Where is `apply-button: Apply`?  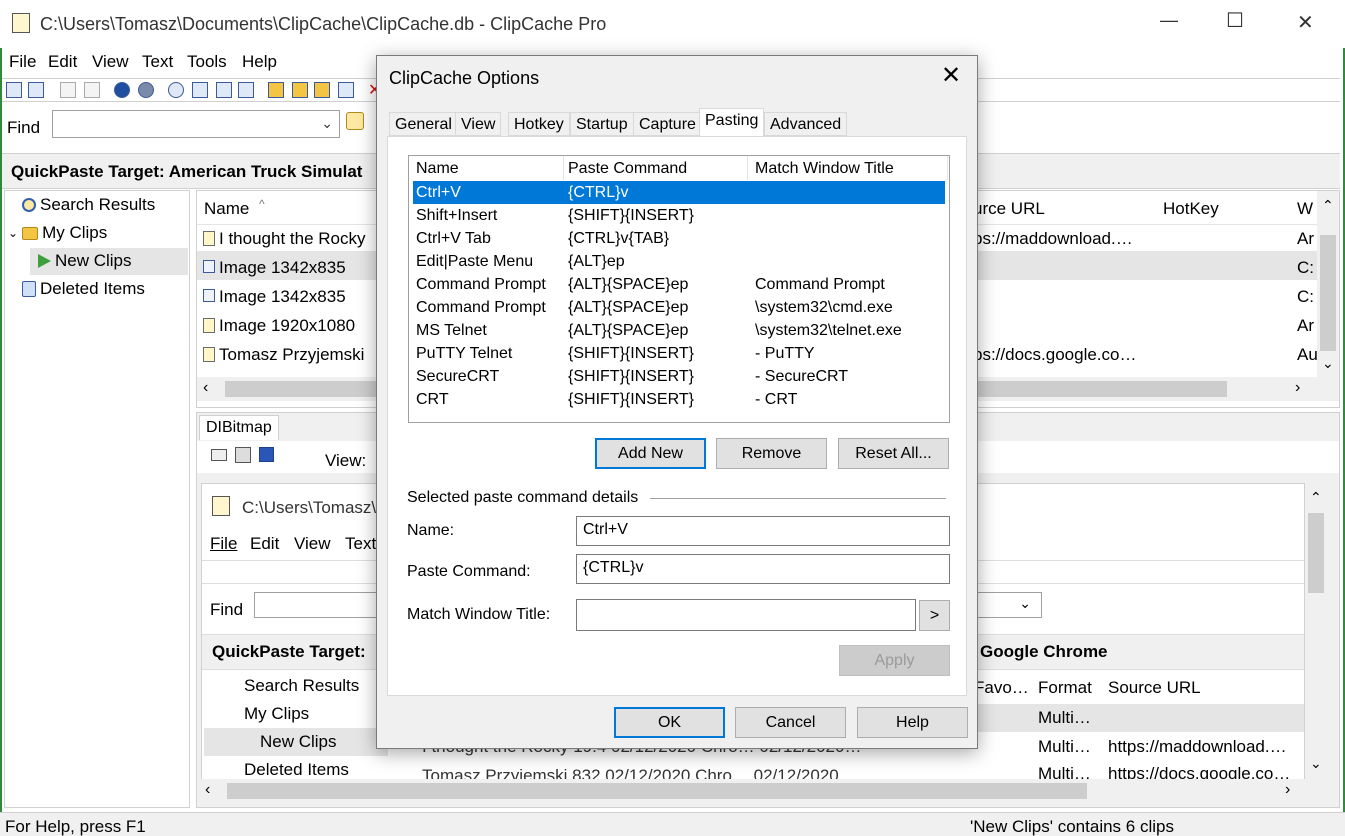
apply-button: Apply is located at coordinates (894, 660).